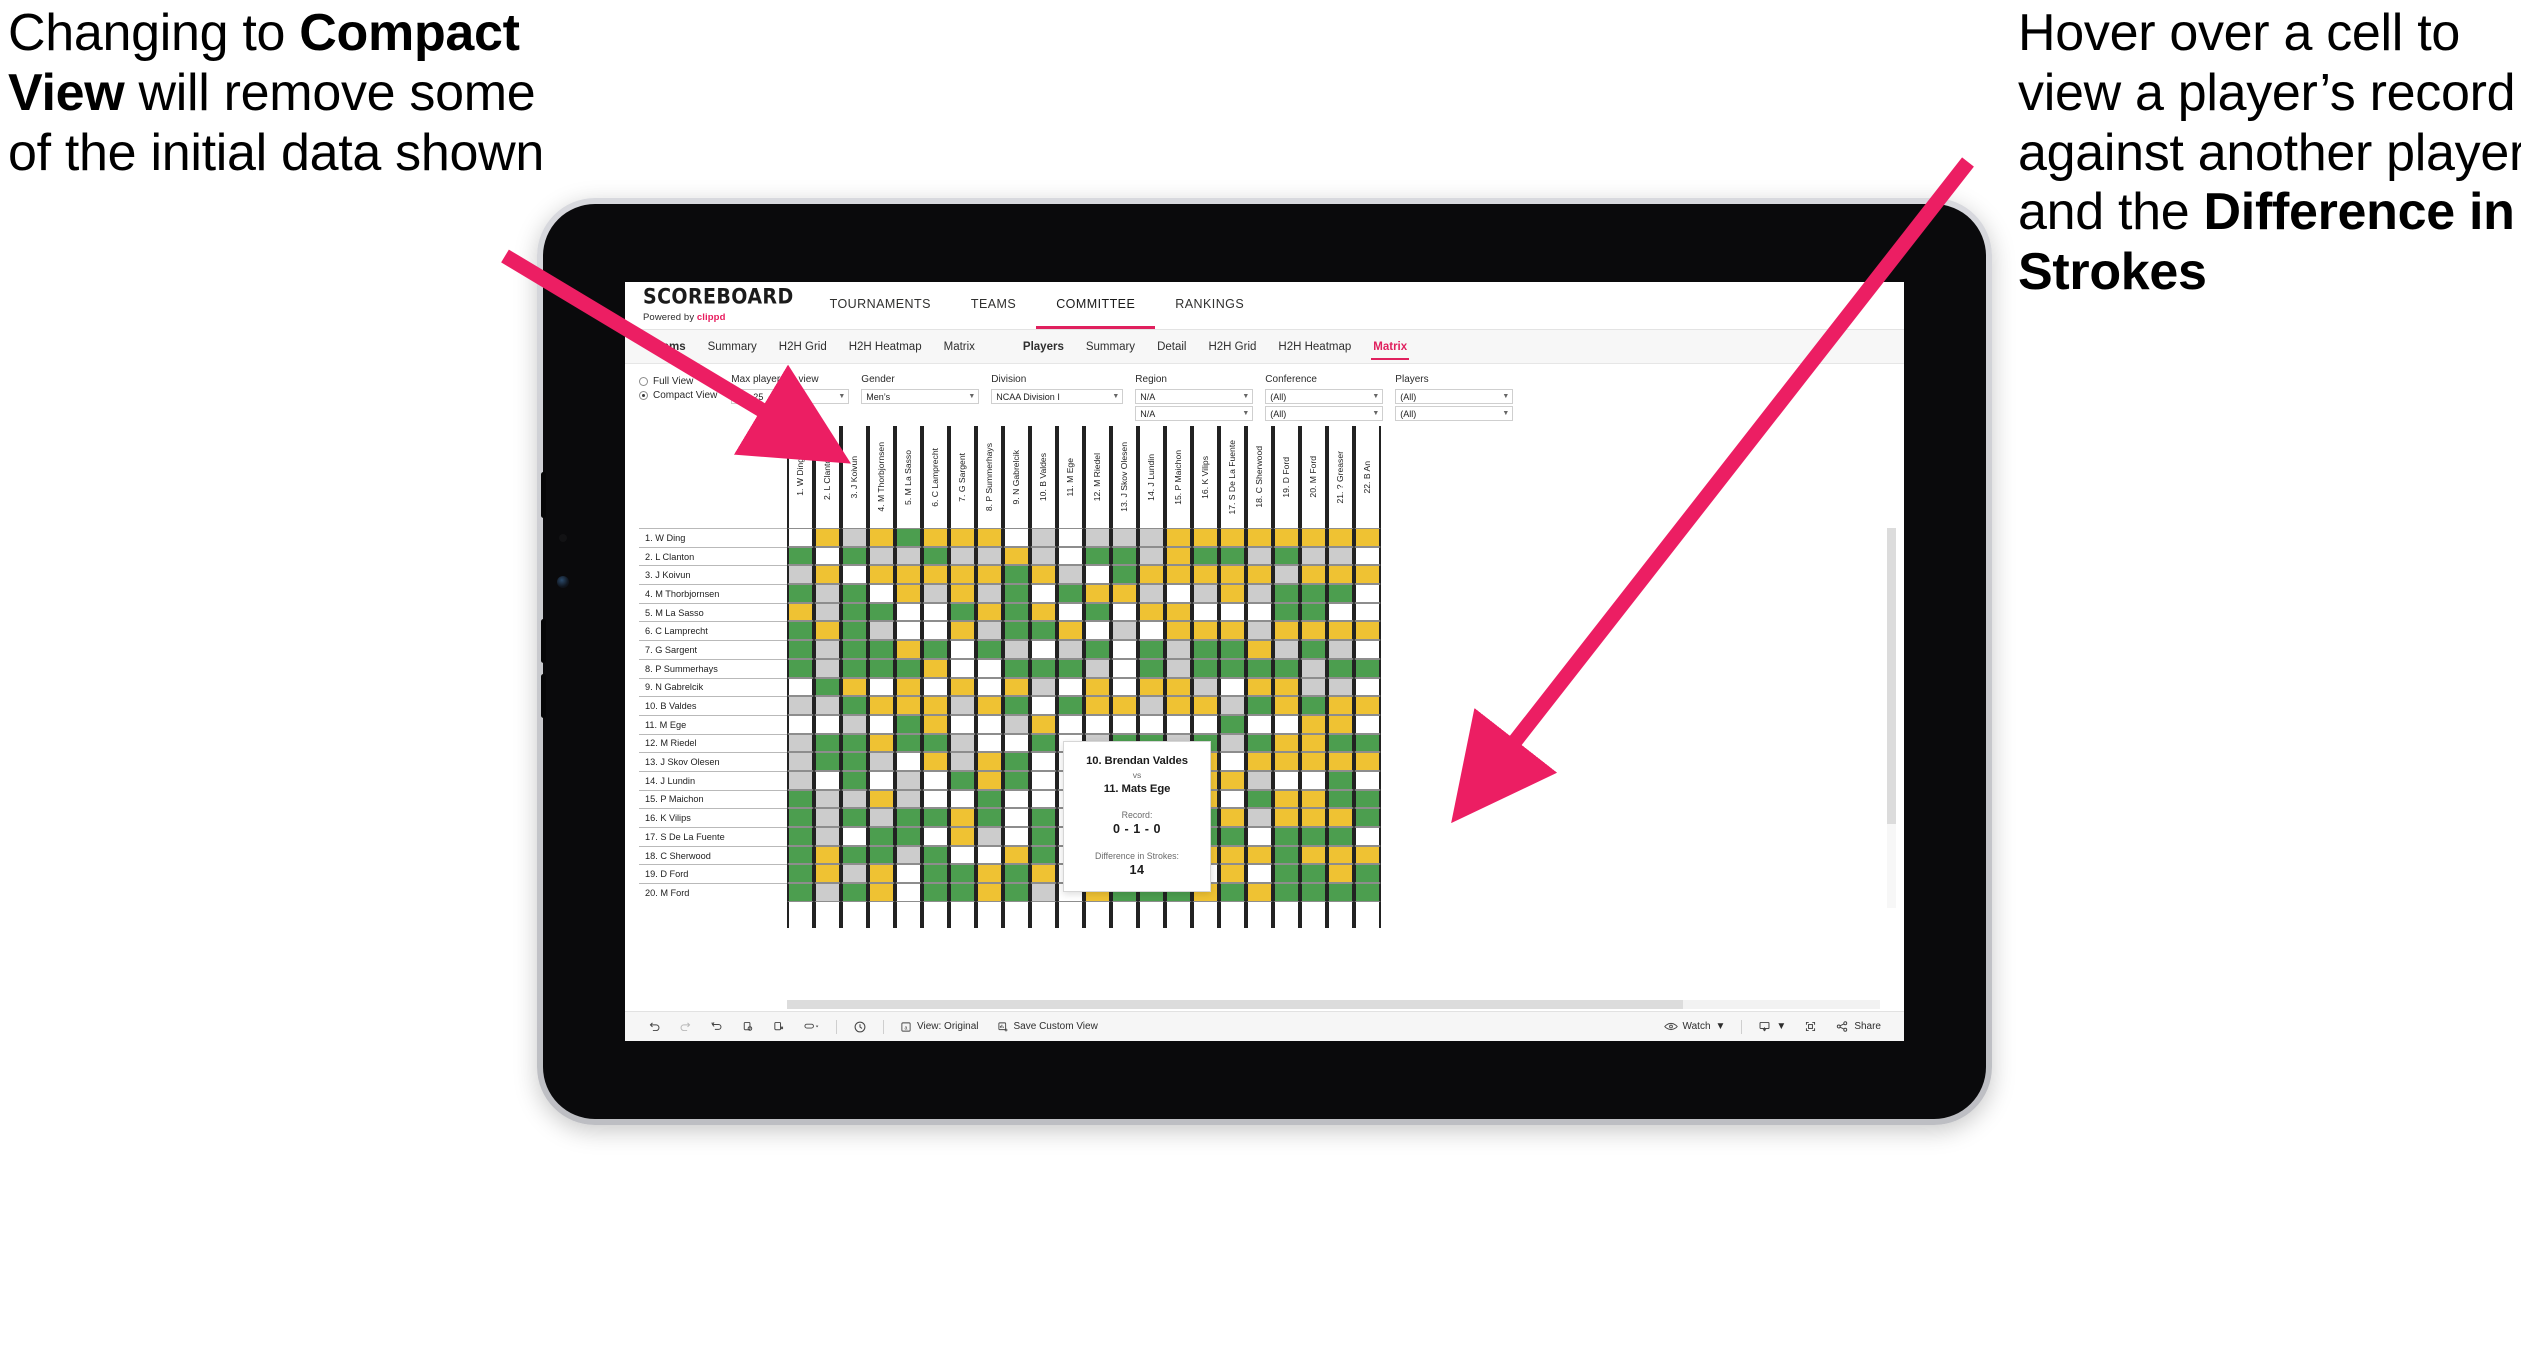 This screenshot has height=1356, width=2521. What do you see at coordinates (713, 780) in the screenshot?
I see `matrix-row-label: 14. J Lundin` at bounding box center [713, 780].